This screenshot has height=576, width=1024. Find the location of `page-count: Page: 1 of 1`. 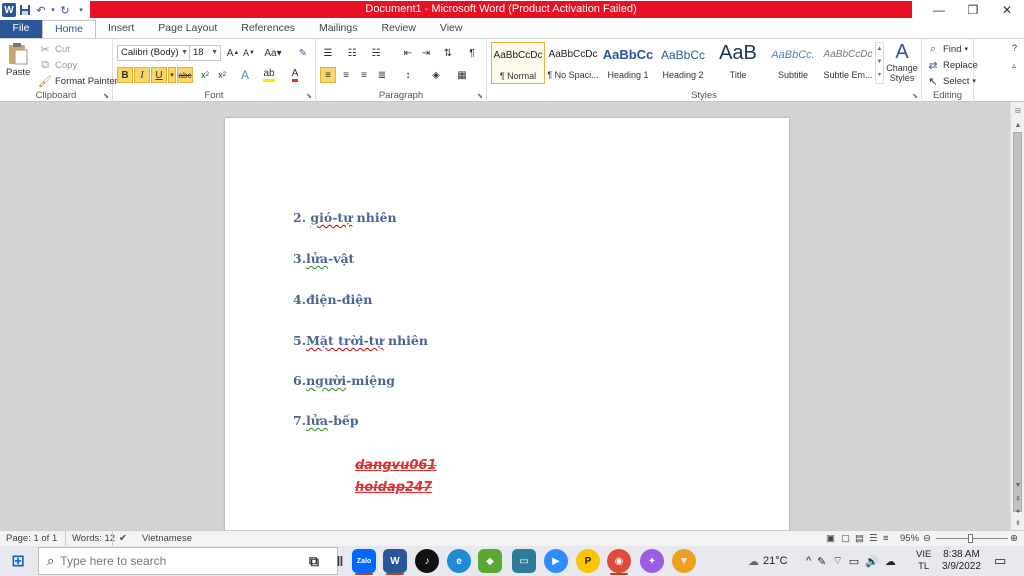

page-count: Page: 1 of 1 is located at coordinates (31, 539).